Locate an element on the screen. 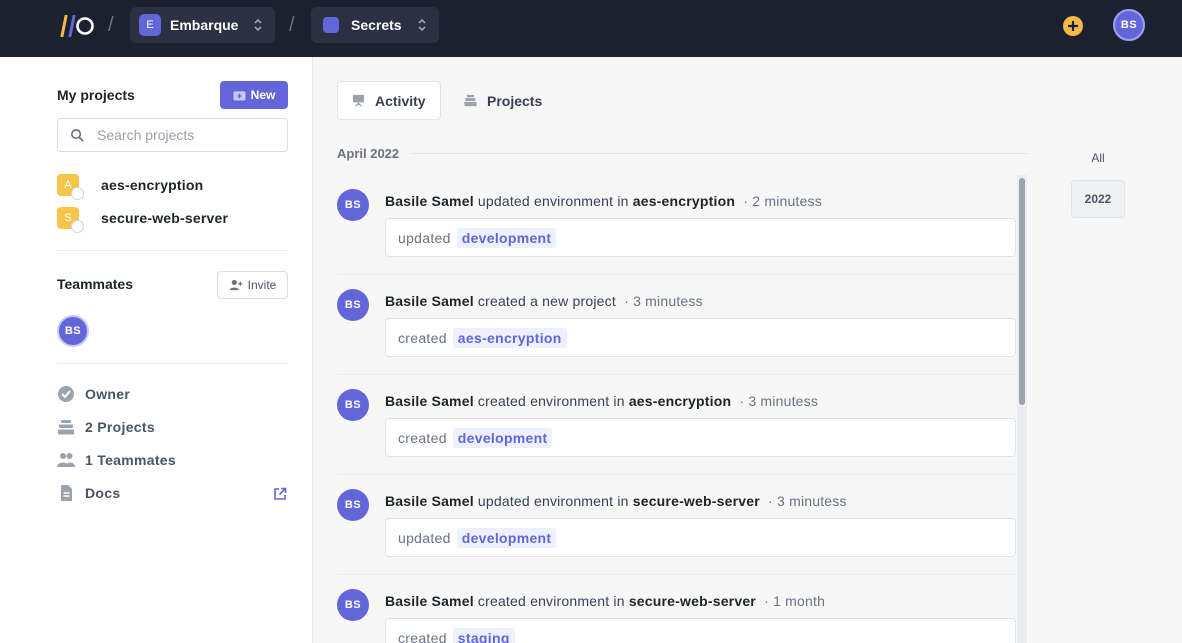 This screenshot has width=1182, height=643. org-switcher: E Embarque is located at coordinates (202, 25).